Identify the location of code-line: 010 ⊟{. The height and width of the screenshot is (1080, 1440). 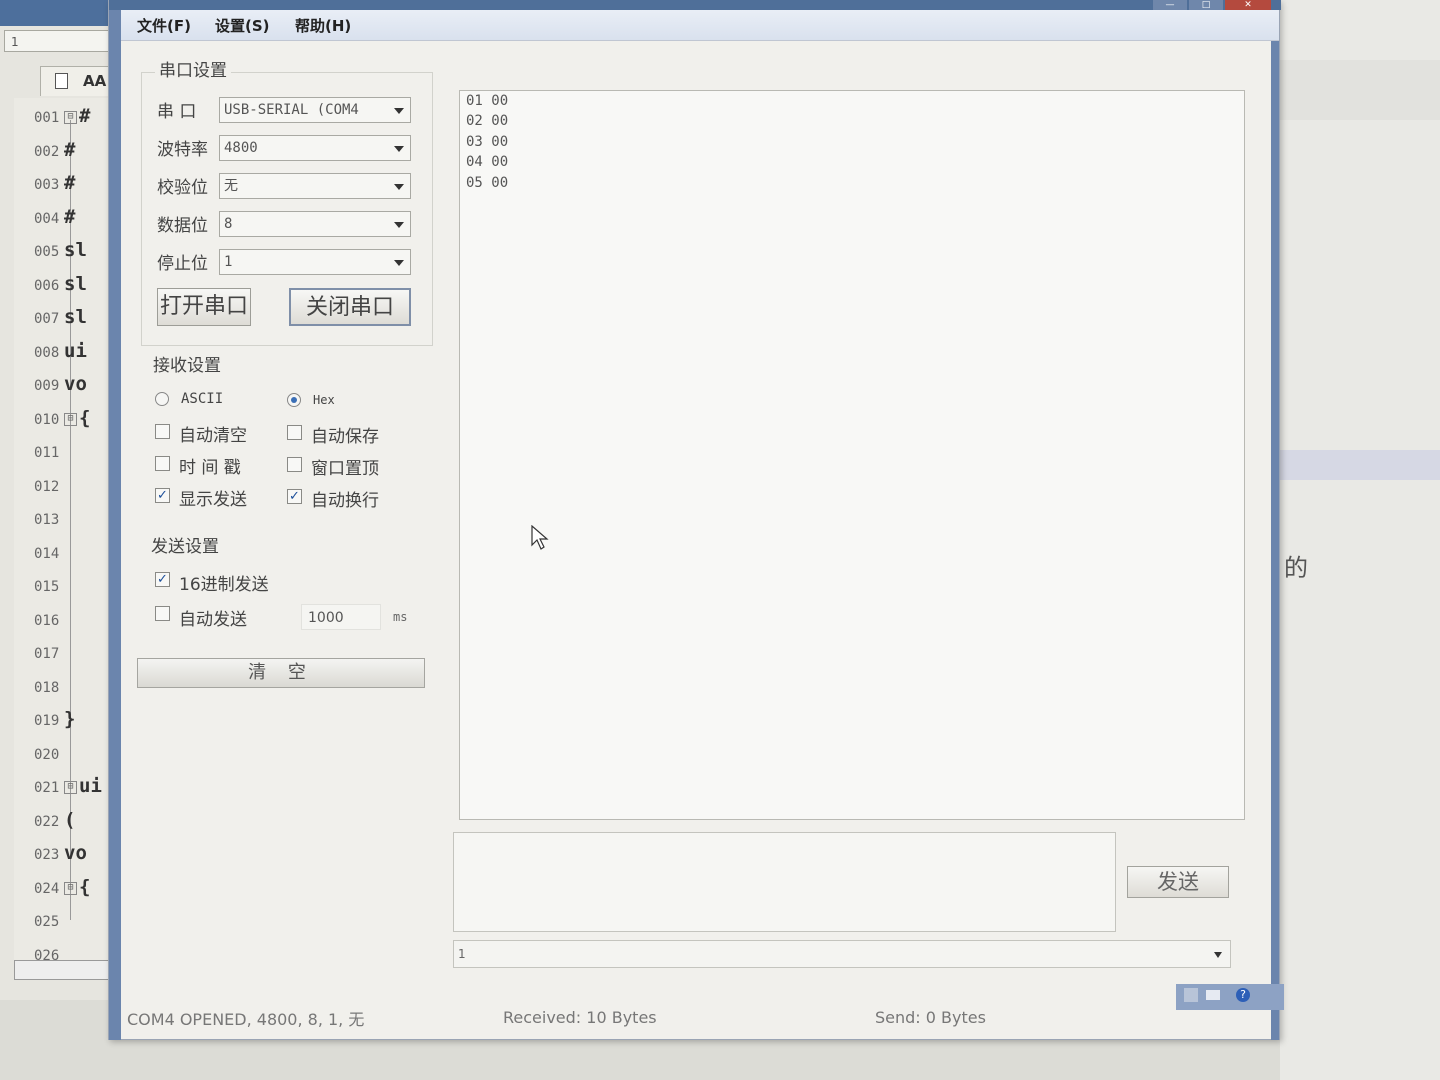
(76, 418).